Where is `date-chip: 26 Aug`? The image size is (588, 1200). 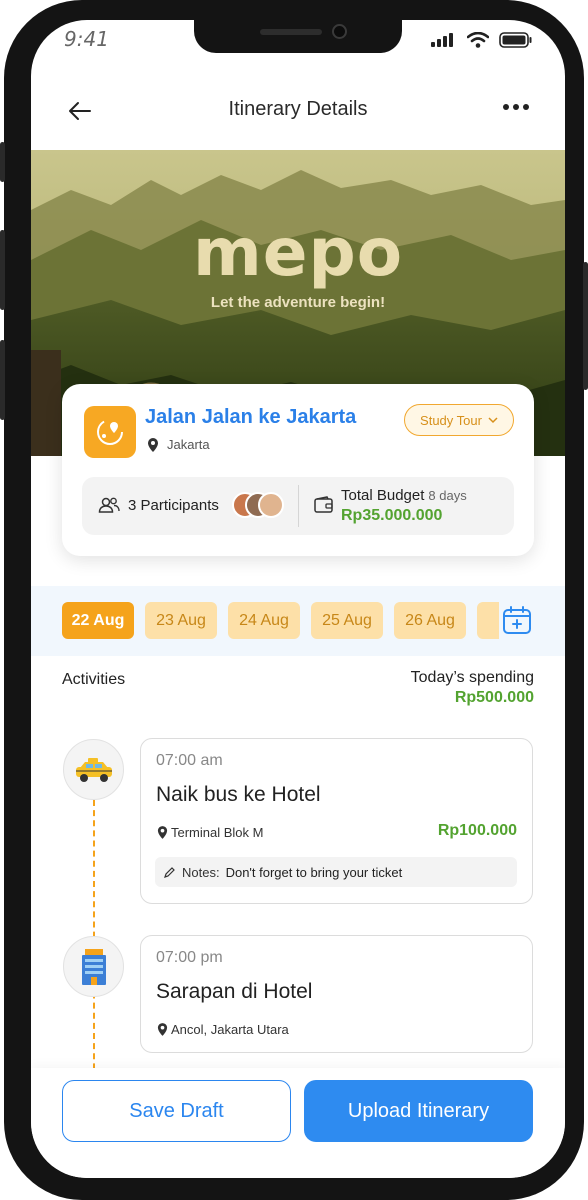 date-chip: 26 Aug is located at coordinates (430, 620).